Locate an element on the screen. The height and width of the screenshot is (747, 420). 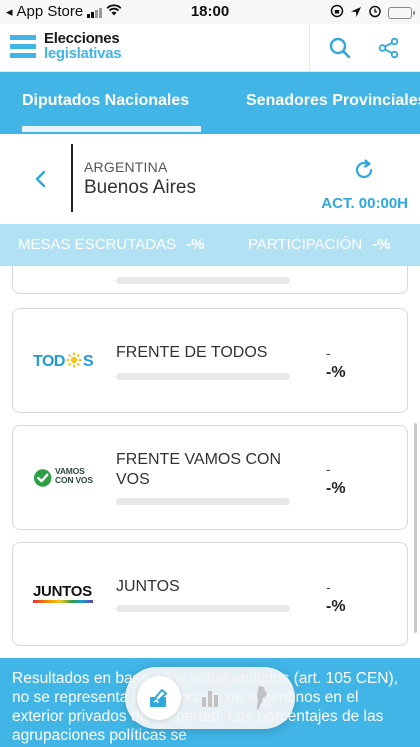
svg-text: TOD is located at coordinates (49, 361).